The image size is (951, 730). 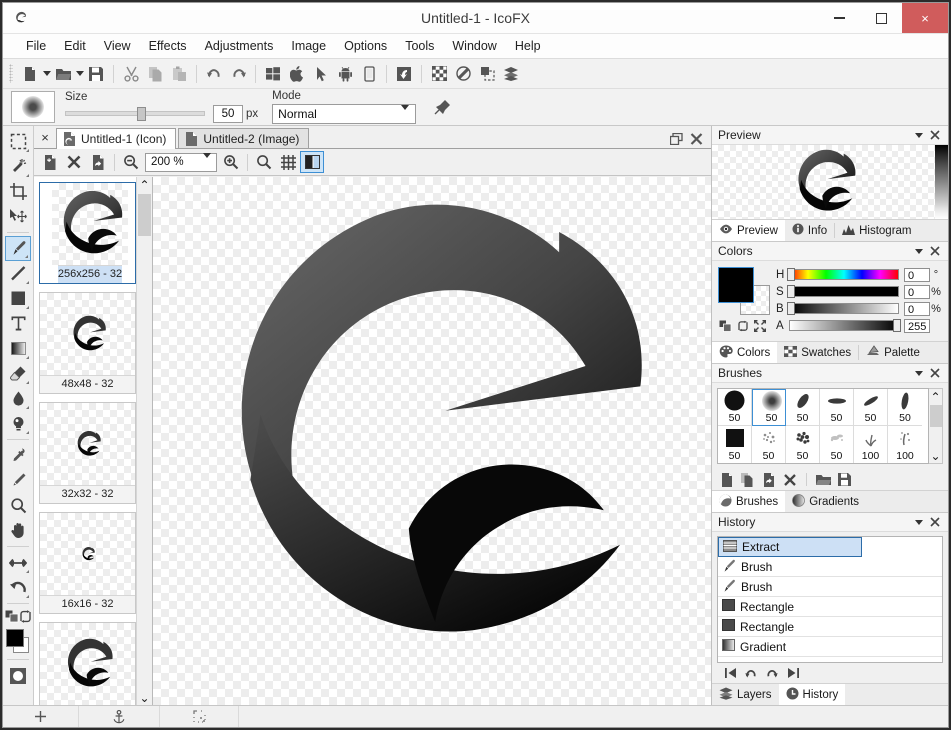 What do you see at coordinates (308, 46) in the screenshot?
I see `menu-image: Image` at bounding box center [308, 46].